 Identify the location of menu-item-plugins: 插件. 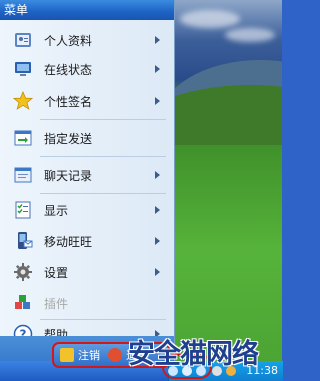
(87, 303).